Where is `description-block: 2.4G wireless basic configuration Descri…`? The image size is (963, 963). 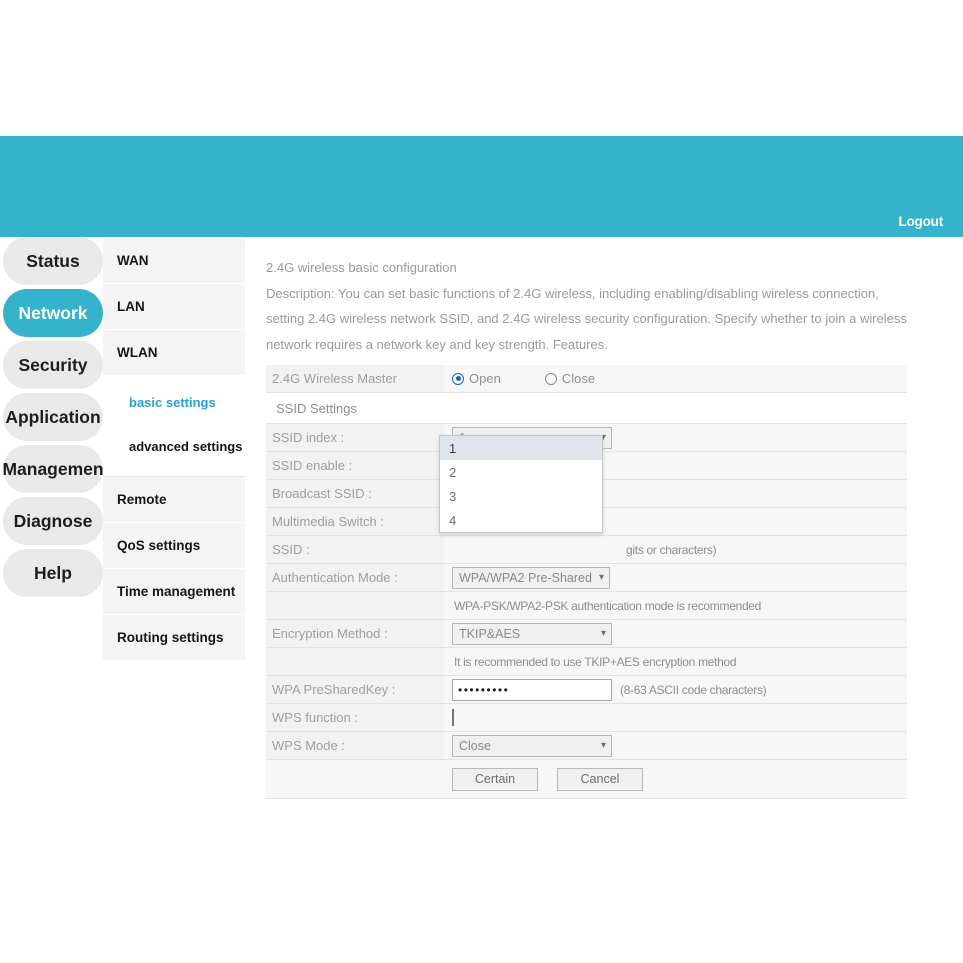
description-block: 2.4G wireless basic configuration Descri… is located at coordinates (586, 310).